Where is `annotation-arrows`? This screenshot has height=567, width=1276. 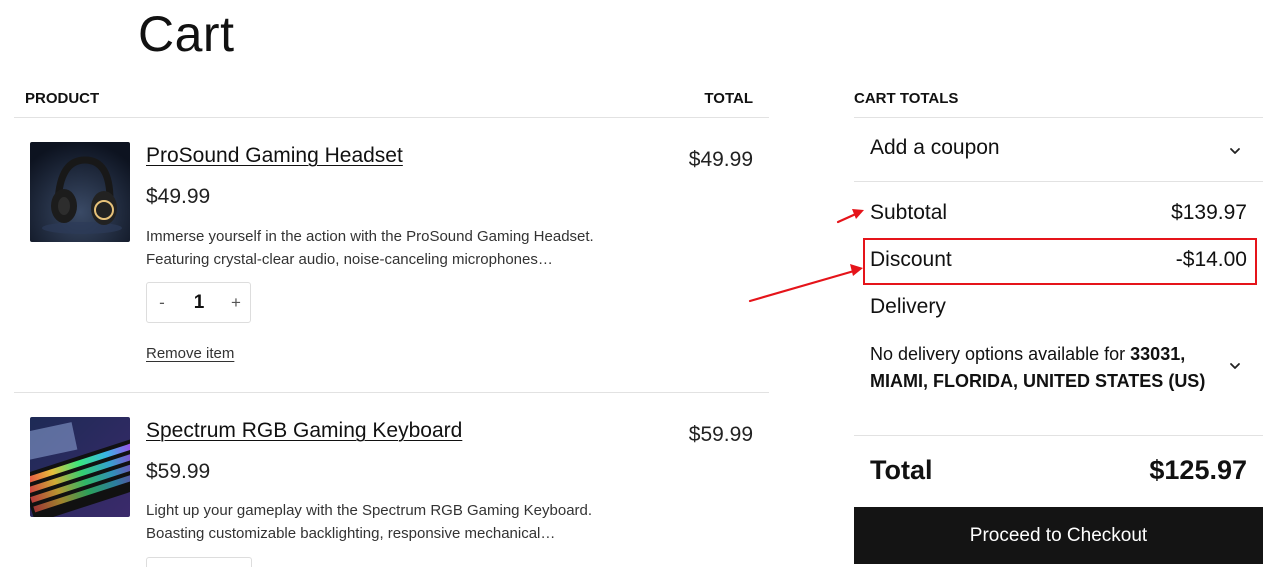 annotation-arrows is located at coordinates (806, 256).